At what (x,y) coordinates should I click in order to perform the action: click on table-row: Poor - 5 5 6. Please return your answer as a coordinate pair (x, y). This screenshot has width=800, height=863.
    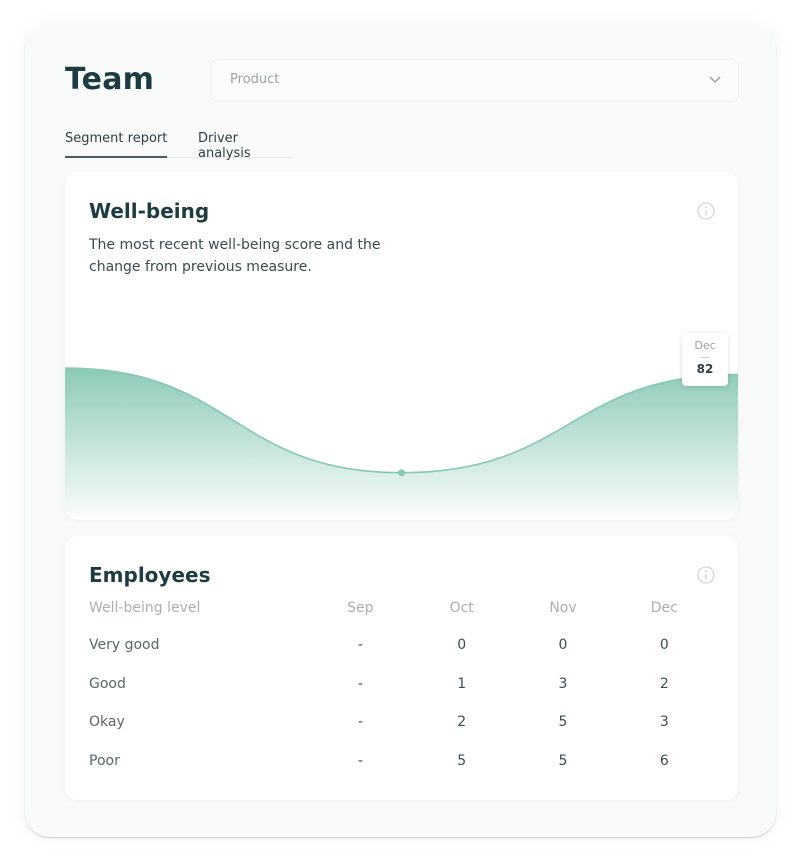
    Looking at the image, I should click on (402, 761).